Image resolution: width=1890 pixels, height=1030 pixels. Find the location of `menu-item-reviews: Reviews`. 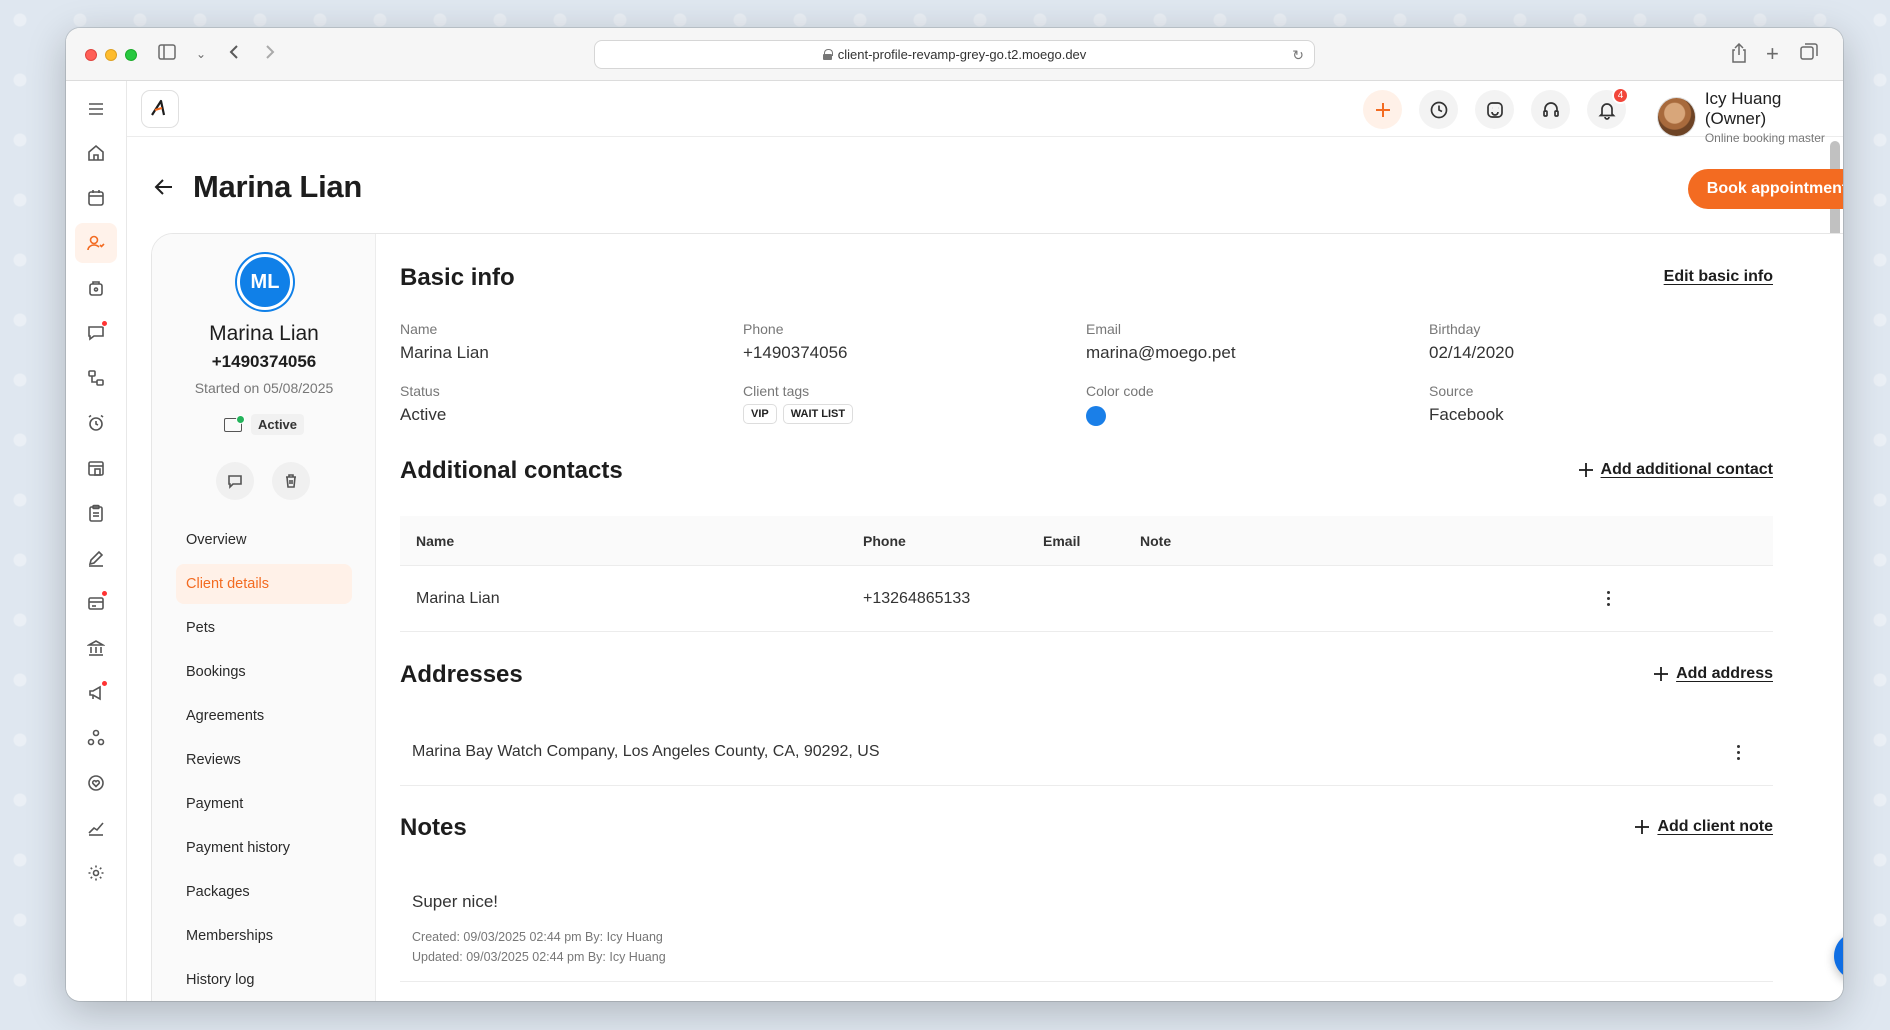

menu-item-reviews: Reviews is located at coordinates (264, 760).